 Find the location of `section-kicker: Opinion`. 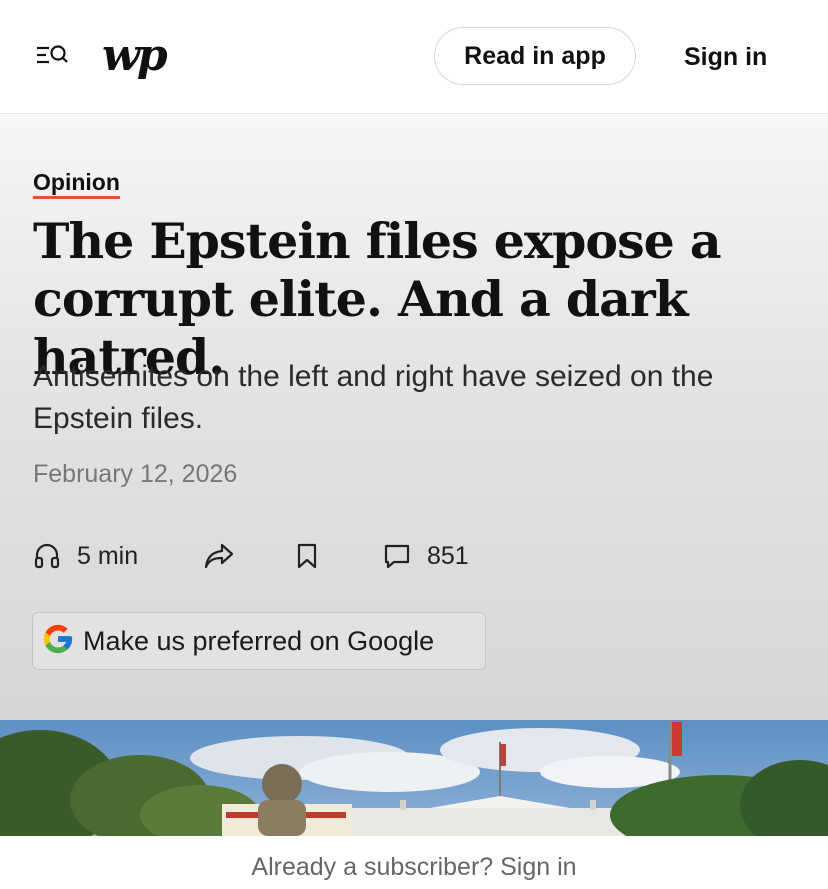

section-kicker: Opinion is located at coordinates (76, 183).